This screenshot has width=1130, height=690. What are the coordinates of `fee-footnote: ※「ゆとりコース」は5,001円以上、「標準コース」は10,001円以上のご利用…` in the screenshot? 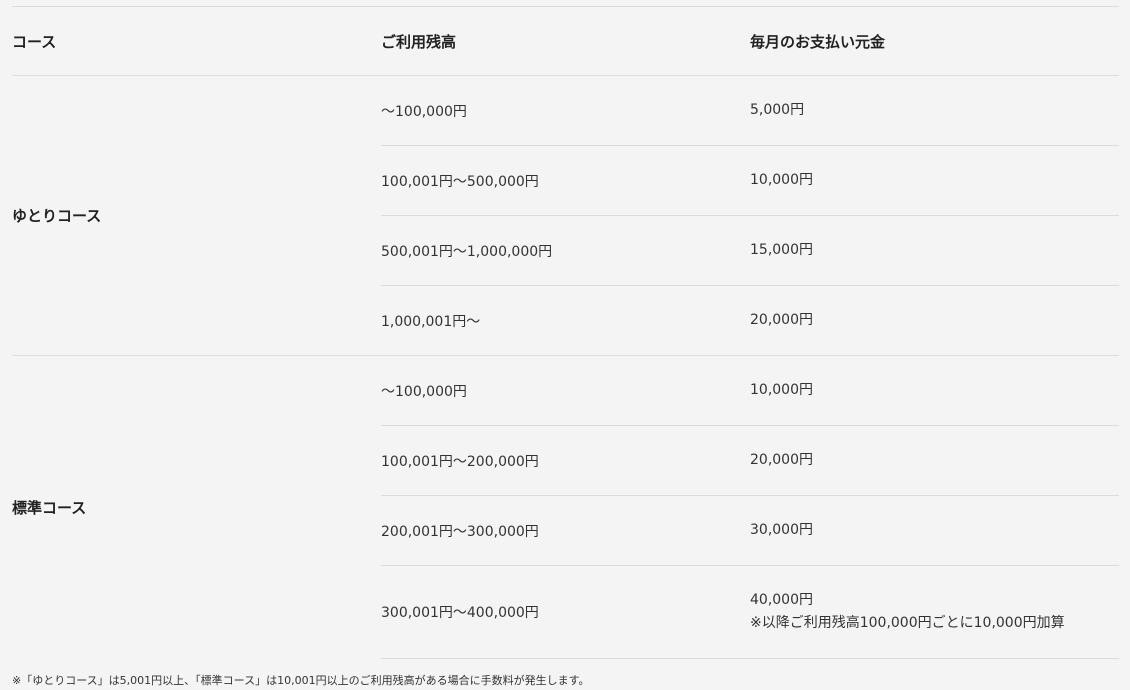 It's located at (301, 680).